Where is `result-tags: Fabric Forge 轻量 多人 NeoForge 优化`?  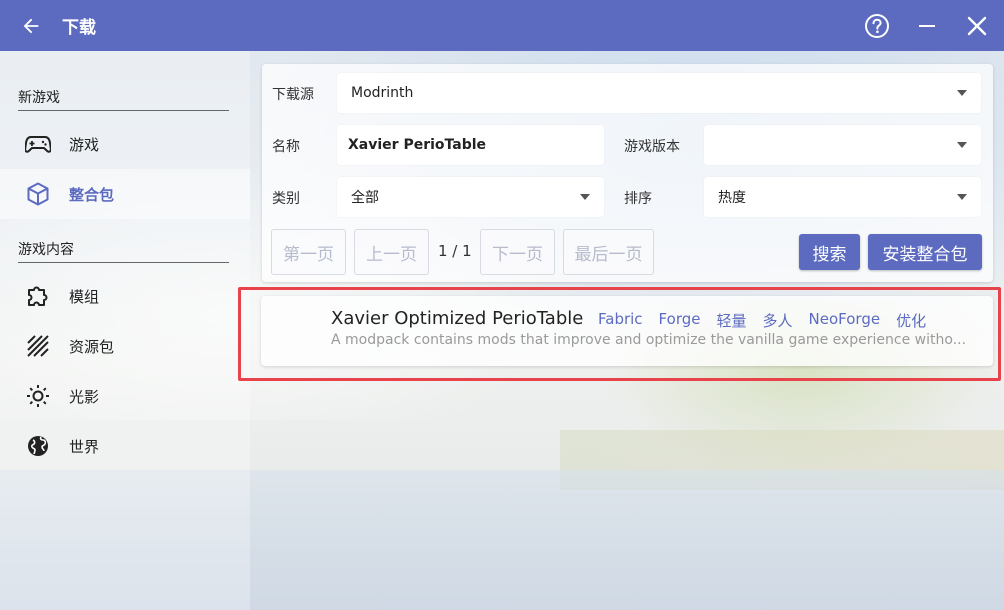
result-tags: Fabric Forge 轻量 多人 NeoForge 优化 is located at coordinates (770, 320).